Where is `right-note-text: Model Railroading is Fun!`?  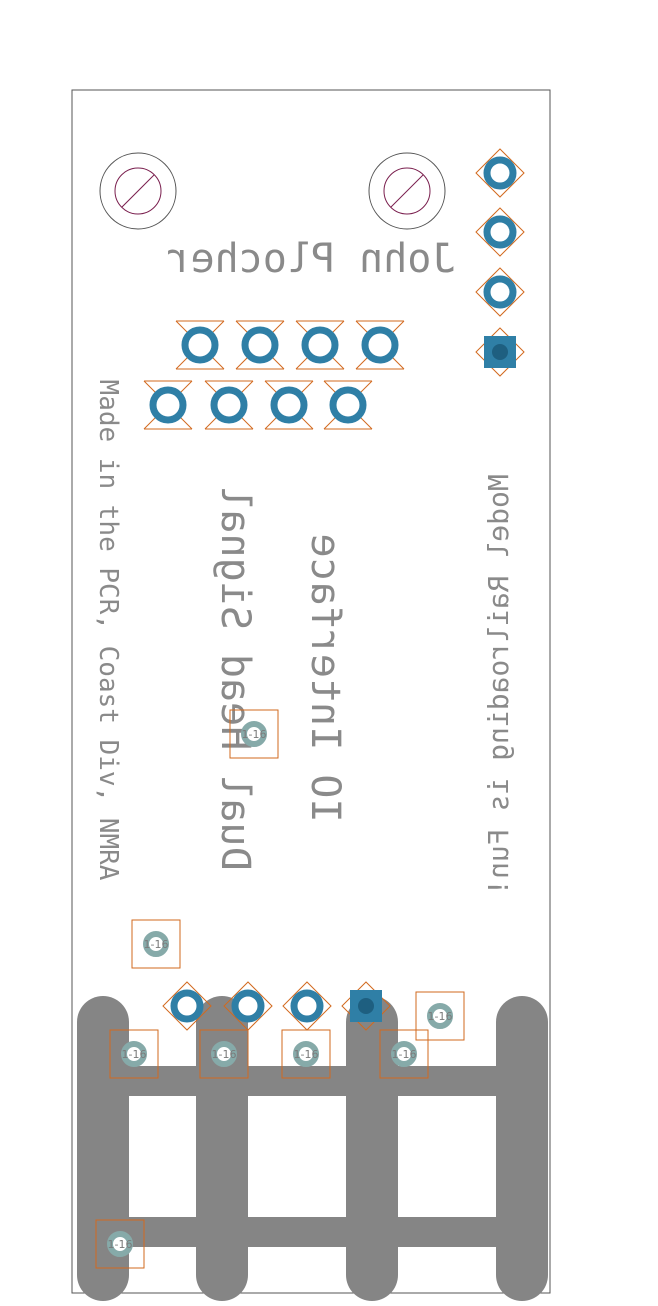
right-note-text: Model Railroading is Fun! is located at coordinates (498, 684).